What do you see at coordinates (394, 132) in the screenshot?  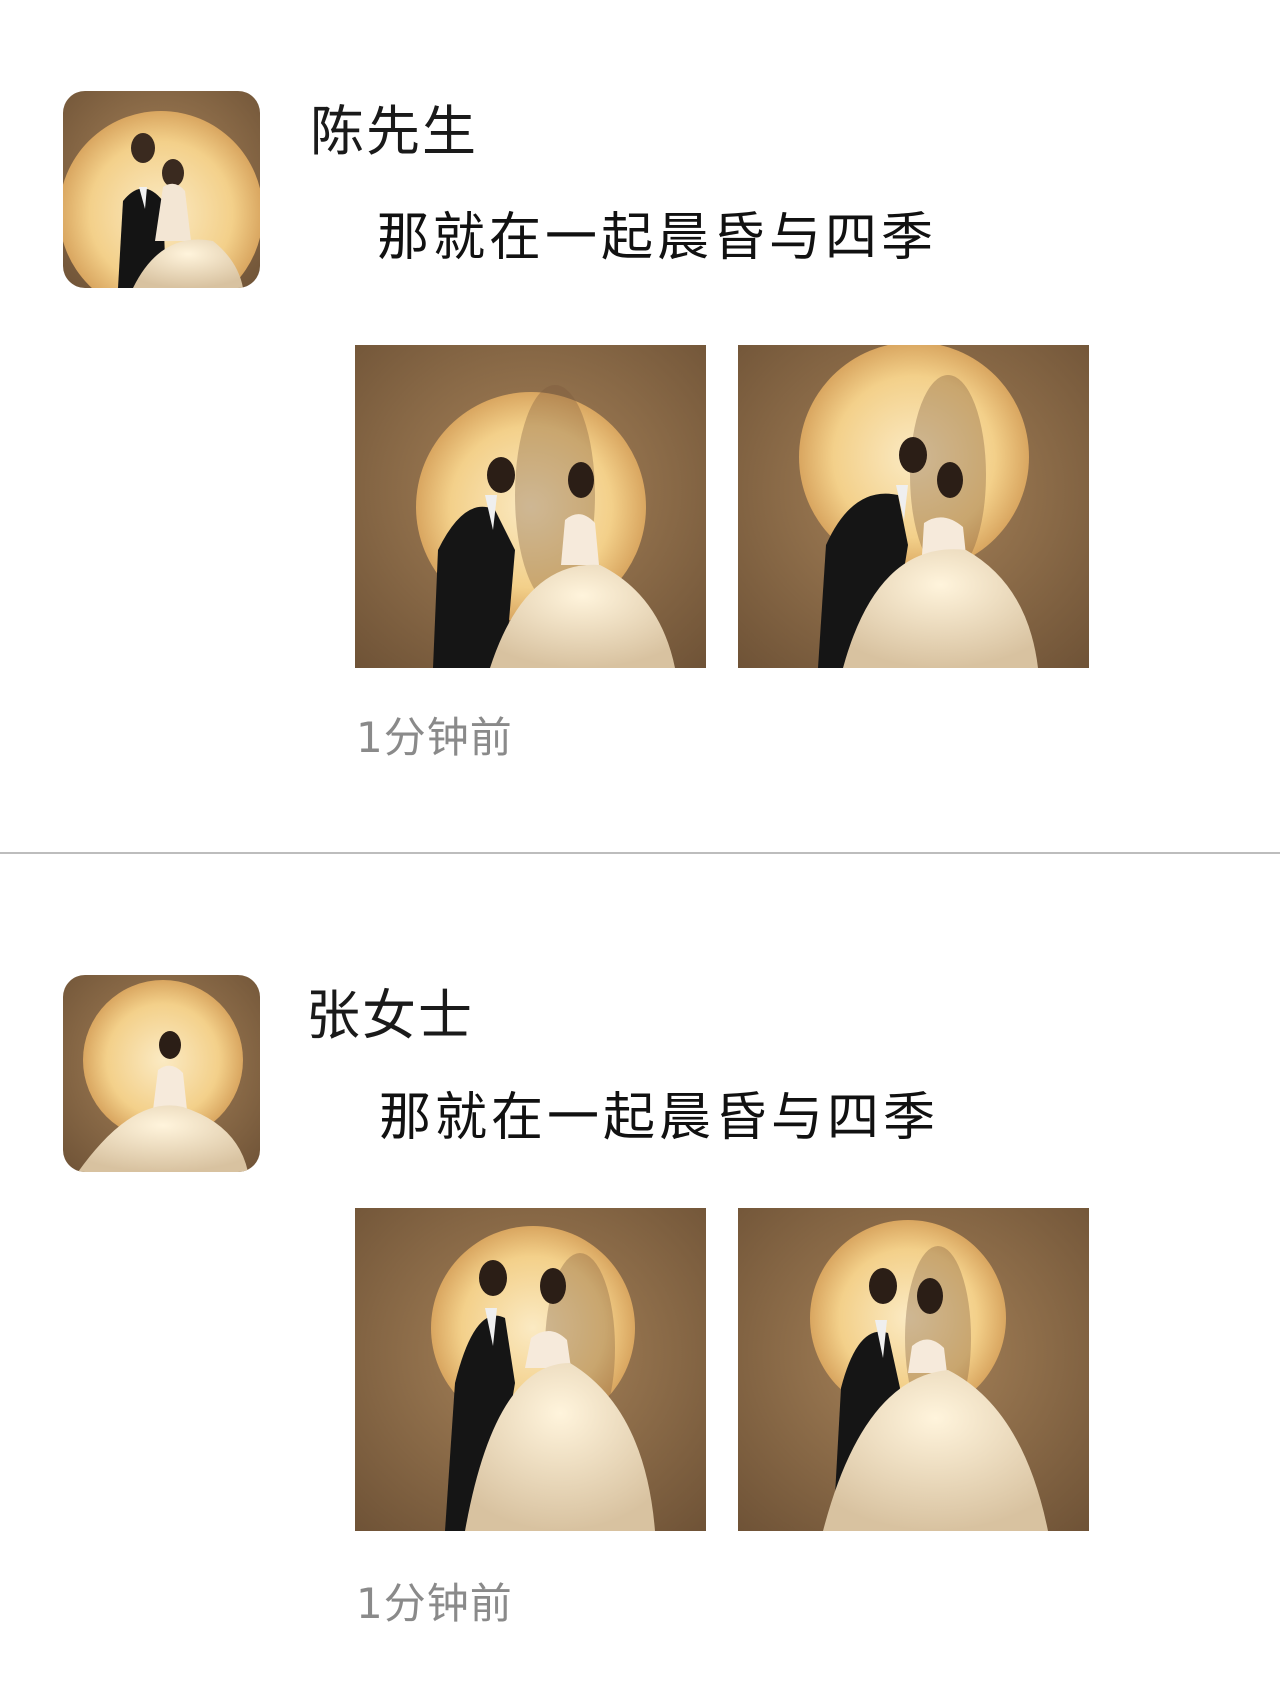 I see `username: 陈先生` at bounding box center [394, 132].